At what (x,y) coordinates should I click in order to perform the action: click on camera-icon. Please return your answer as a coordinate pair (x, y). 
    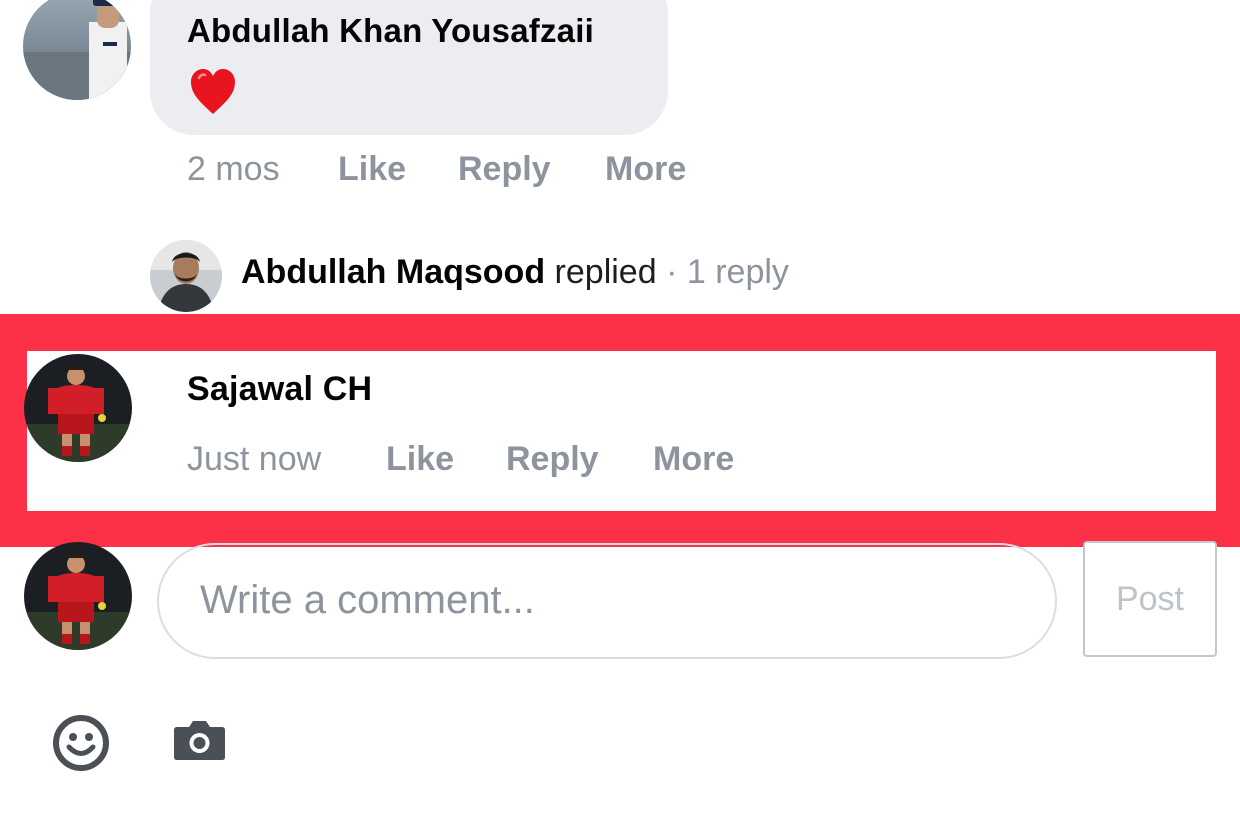
    Looking at the image, I should click on (199, 740).